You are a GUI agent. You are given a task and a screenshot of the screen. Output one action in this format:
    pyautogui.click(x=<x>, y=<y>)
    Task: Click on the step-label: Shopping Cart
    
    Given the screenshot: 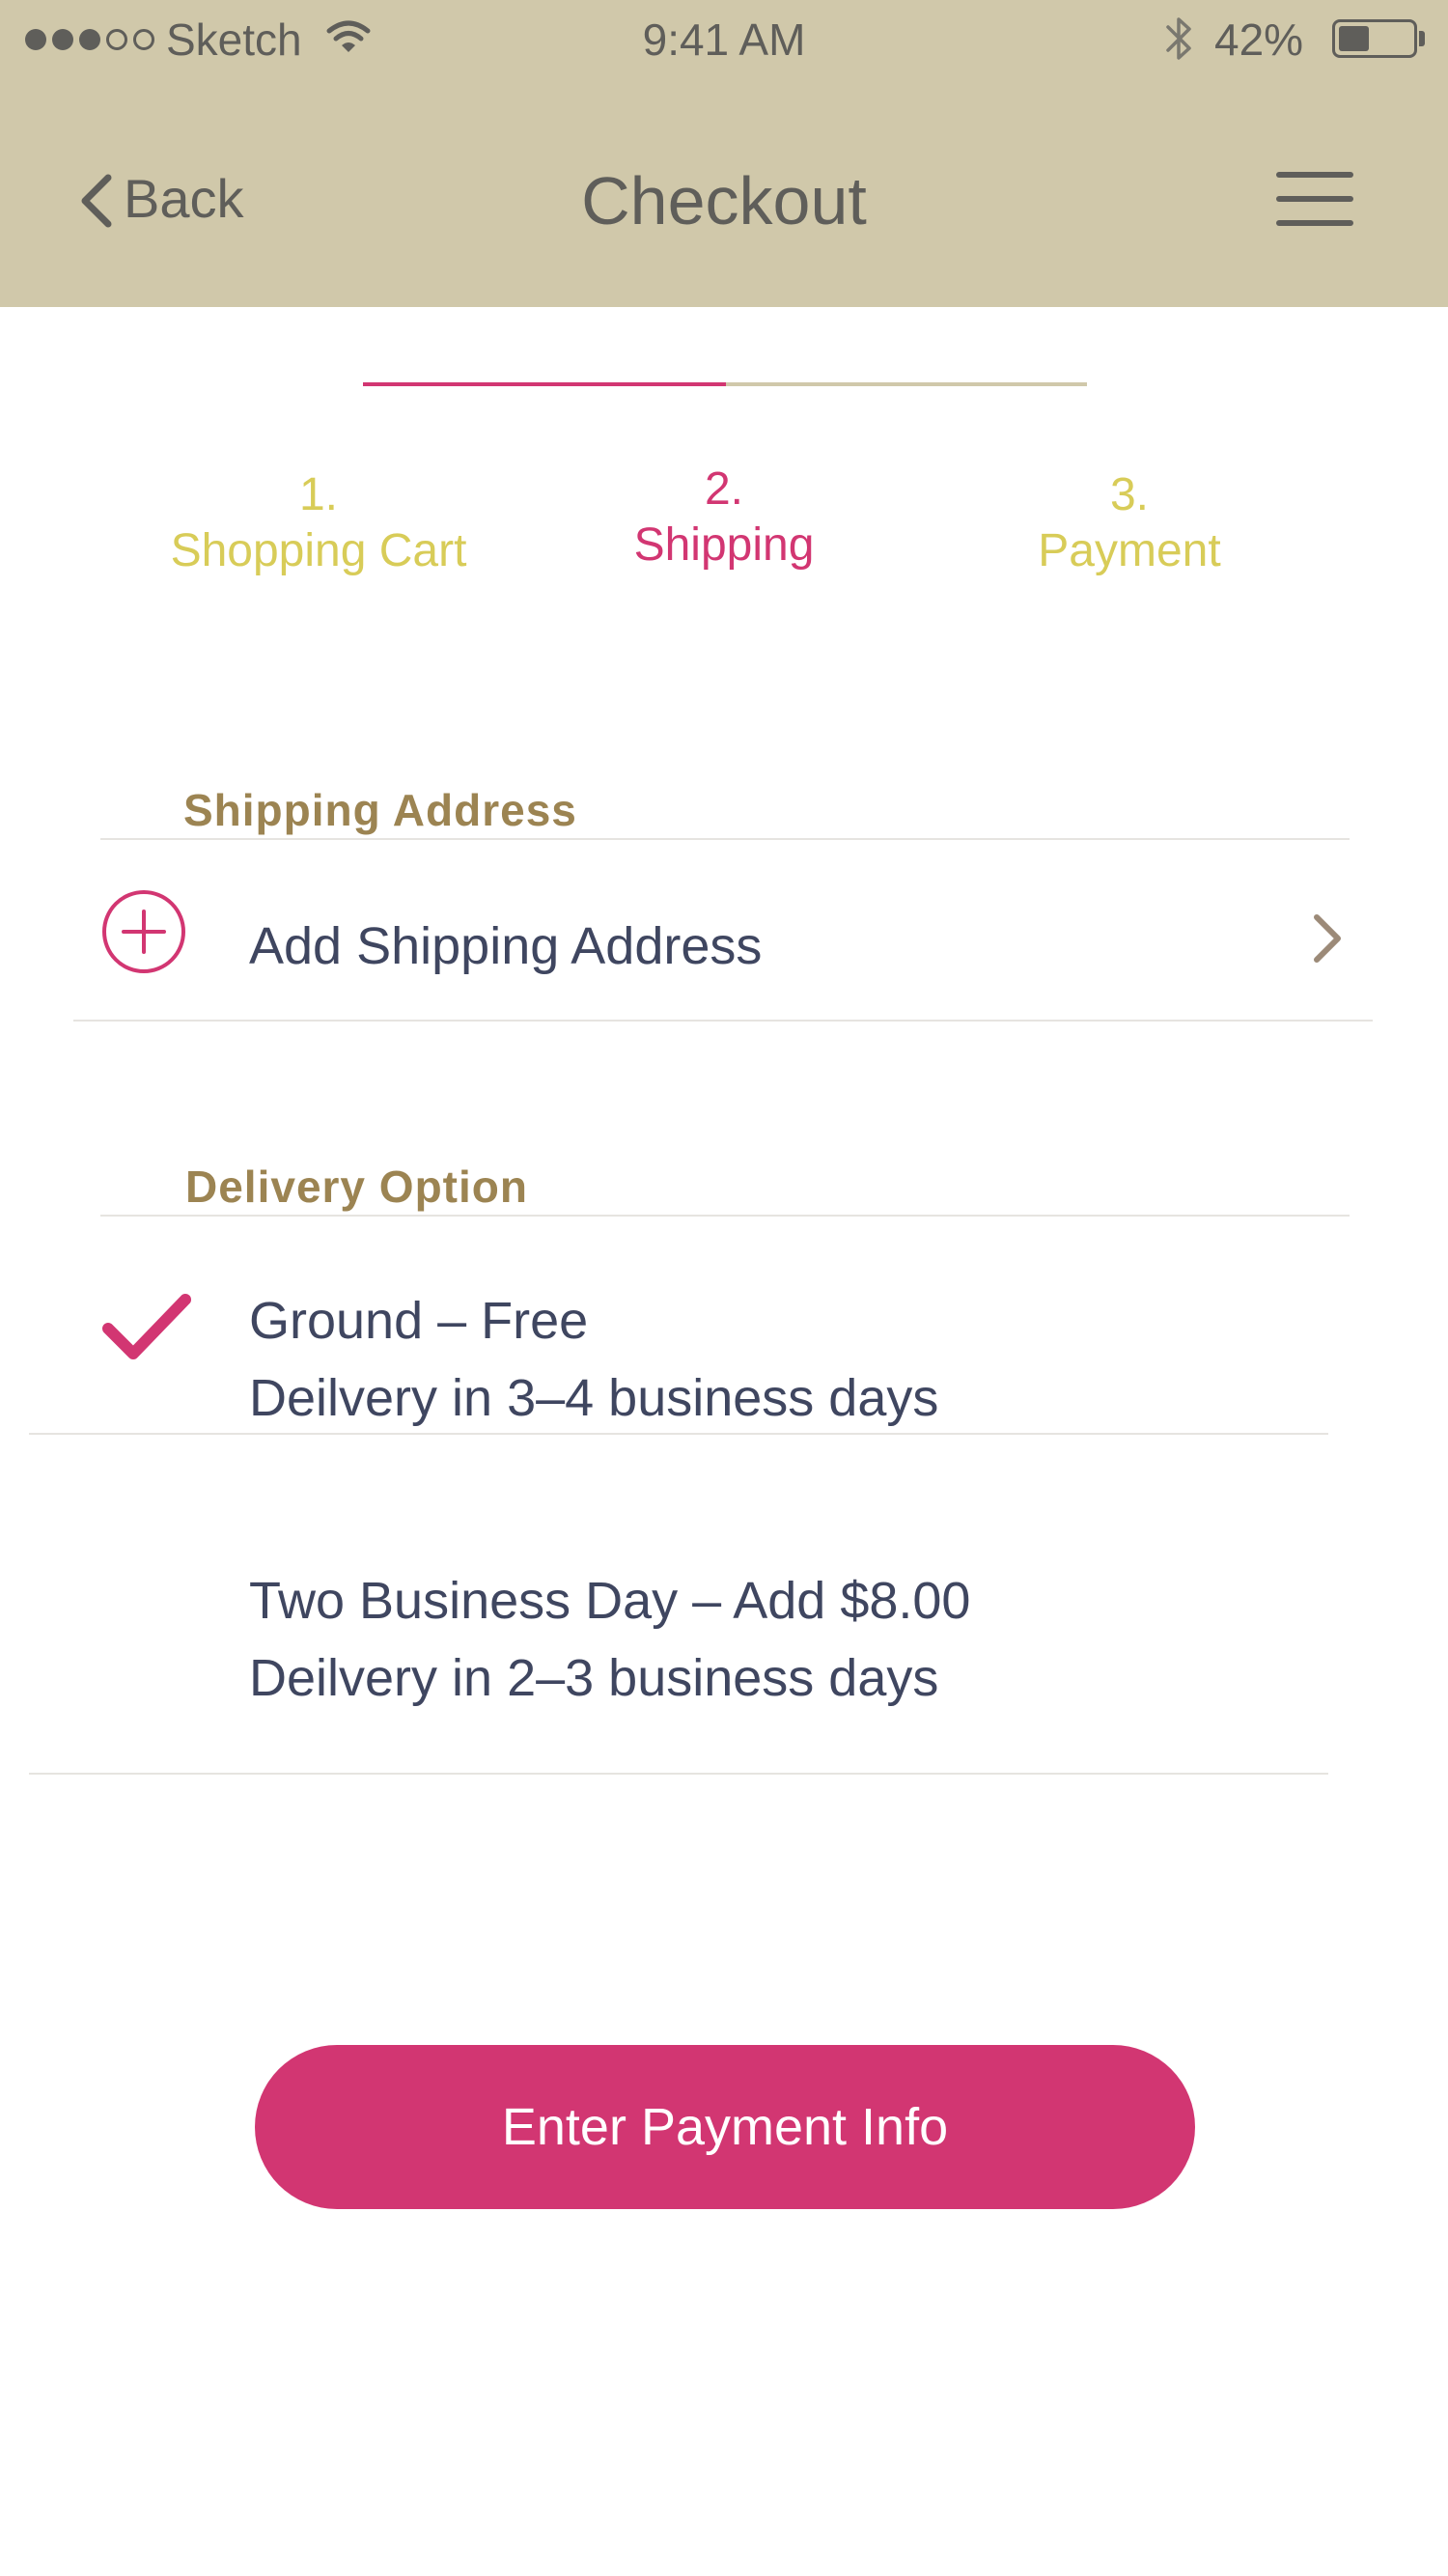 What is the action you would take?
    pyautogui.click(x=319, y=551)
    